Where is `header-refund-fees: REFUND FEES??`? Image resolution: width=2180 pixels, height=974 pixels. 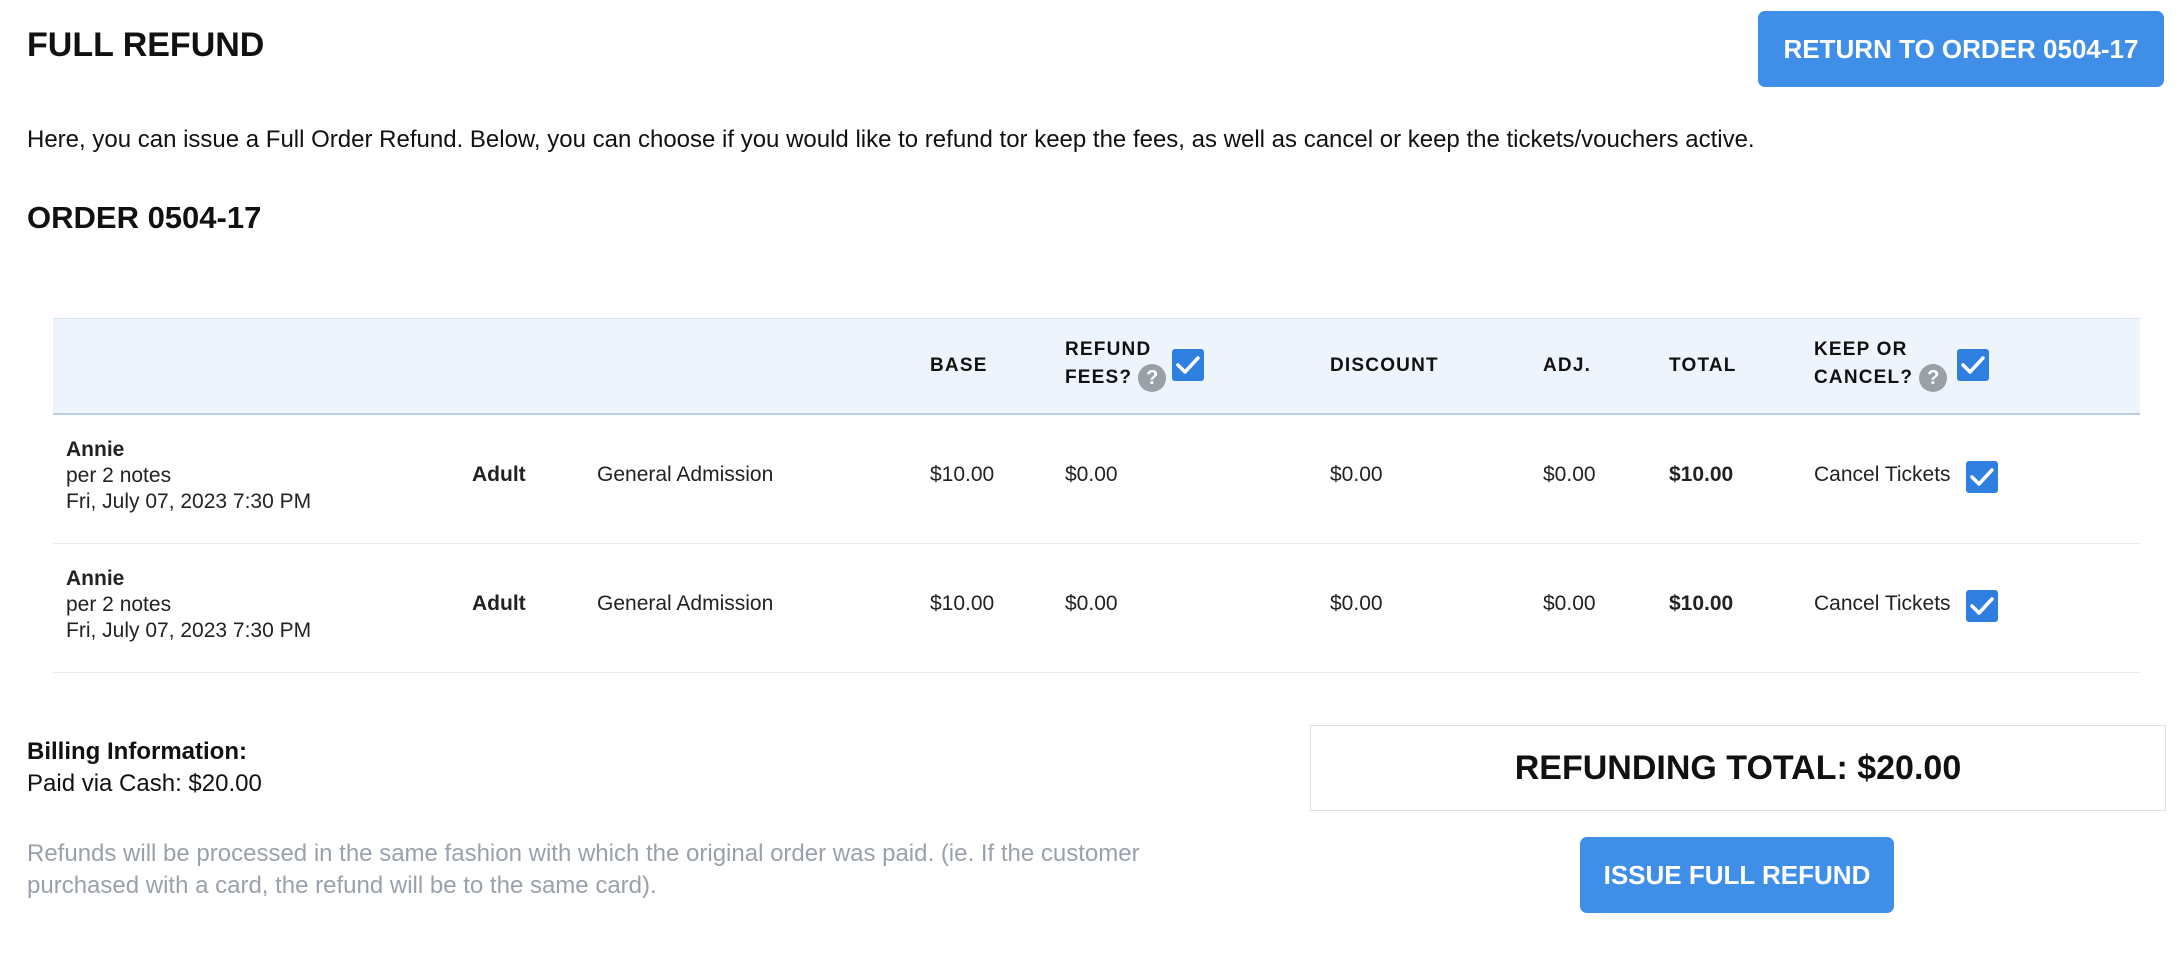
header-refund-fees: REFUND FEES?? is located at coordinates (1116, 364).